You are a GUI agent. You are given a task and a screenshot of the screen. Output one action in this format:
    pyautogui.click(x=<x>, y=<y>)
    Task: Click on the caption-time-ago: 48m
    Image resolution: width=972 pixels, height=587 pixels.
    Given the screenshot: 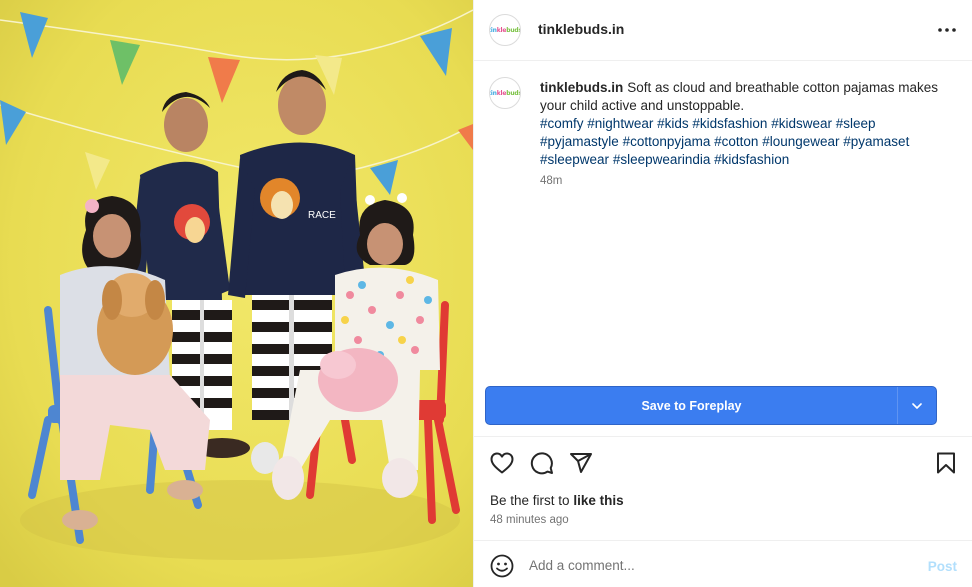 What is the action you would take?
    pyautogui.click(x=551, y=181)
    